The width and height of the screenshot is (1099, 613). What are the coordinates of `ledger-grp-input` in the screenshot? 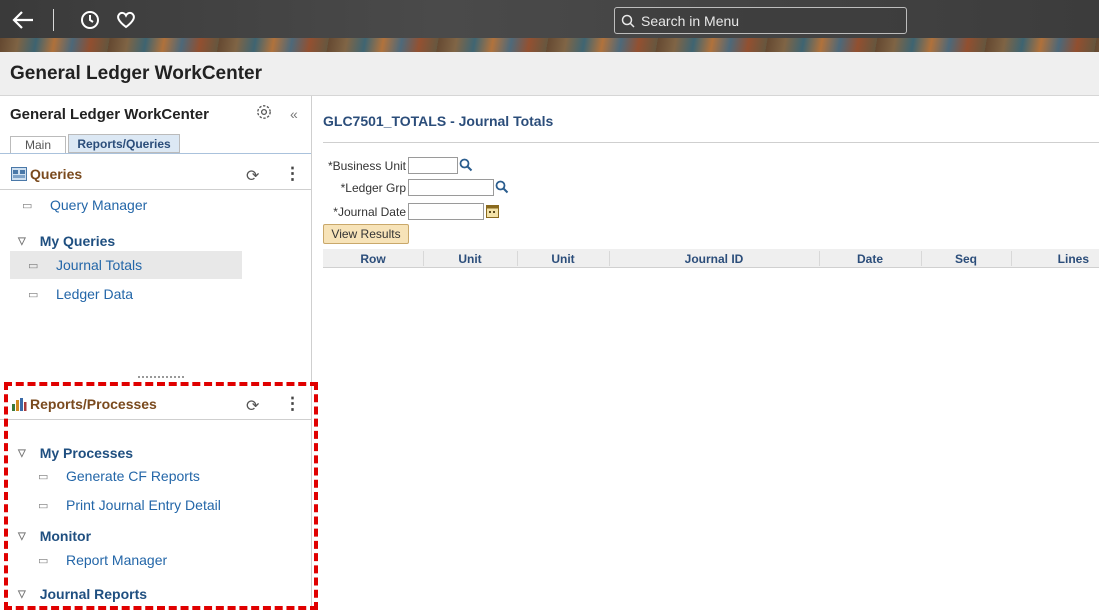 It's located at (451, 187).